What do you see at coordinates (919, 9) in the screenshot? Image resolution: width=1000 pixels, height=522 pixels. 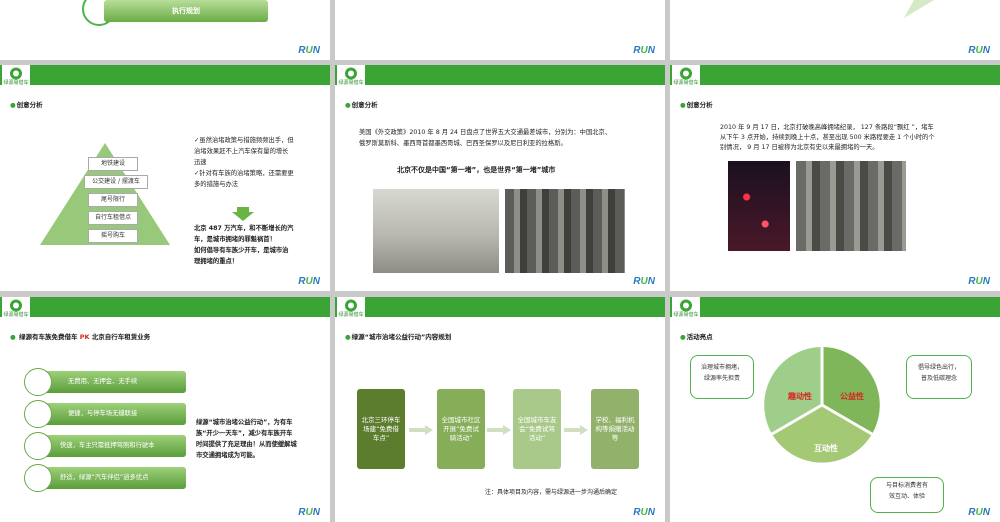 I see `triangle-shape` at bounding box center [919, 9].